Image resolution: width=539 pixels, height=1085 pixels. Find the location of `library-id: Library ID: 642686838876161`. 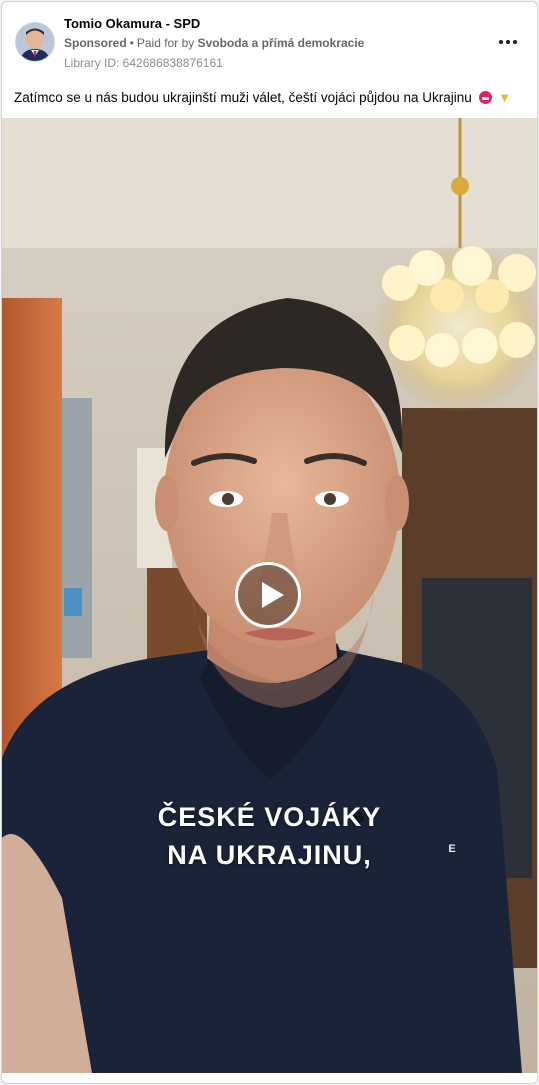

library-id: Library ID: 642686838876161 is located at coordinates (143, 63).